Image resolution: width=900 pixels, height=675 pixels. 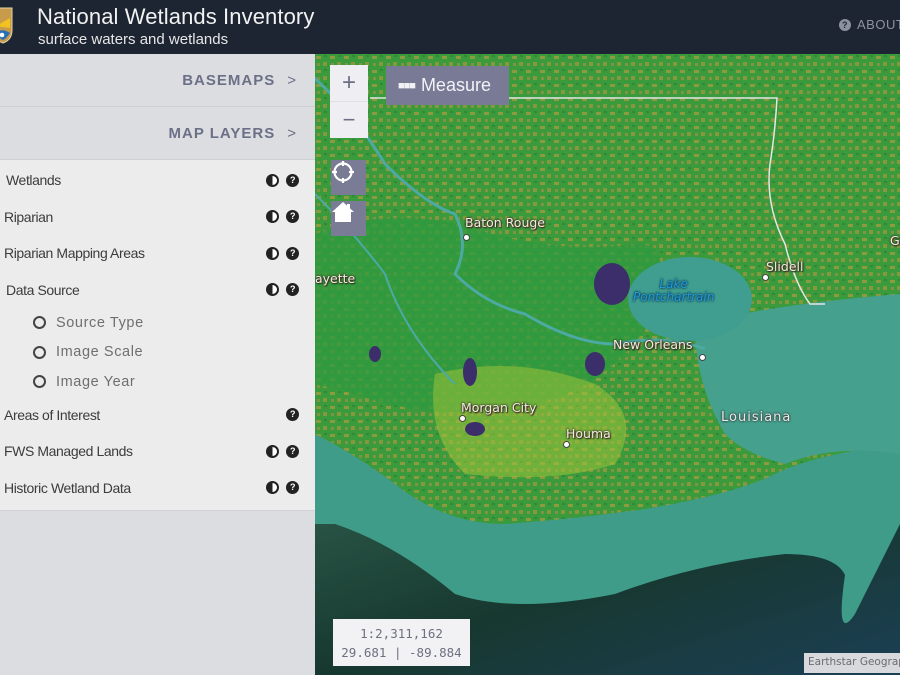 What do you see at coordinates (222, 133) in the screenshot?
I see `map-layers-label: MAP LAYERS` at bounding box center [222, 133].